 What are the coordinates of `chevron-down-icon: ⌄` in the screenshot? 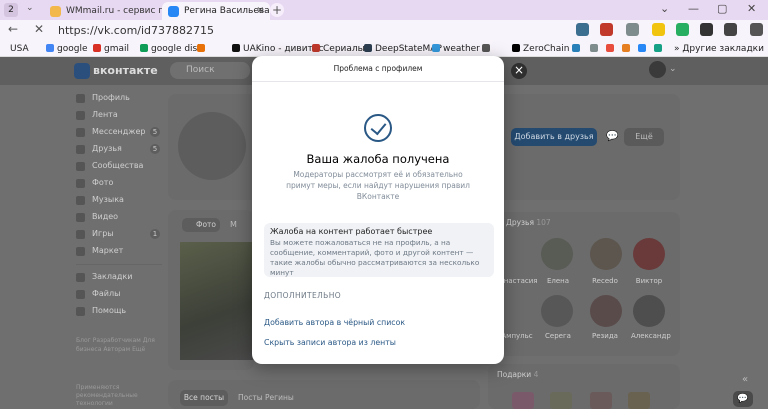 It's located at (673, 69).